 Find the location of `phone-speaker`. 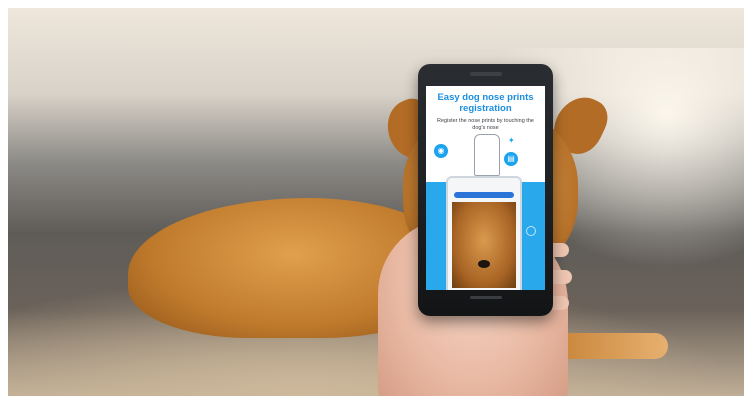

phone-speaker is located at coordinates (486, 74).